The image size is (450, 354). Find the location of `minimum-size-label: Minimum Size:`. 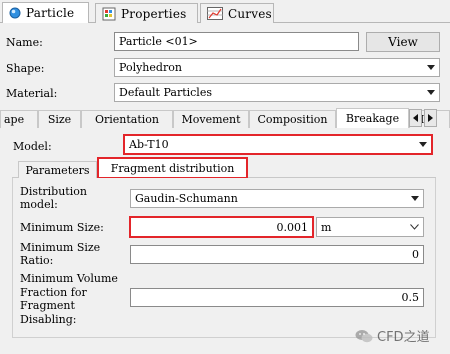

minimum-size-label: Minimum Size: is located at coordinates (62, 227).